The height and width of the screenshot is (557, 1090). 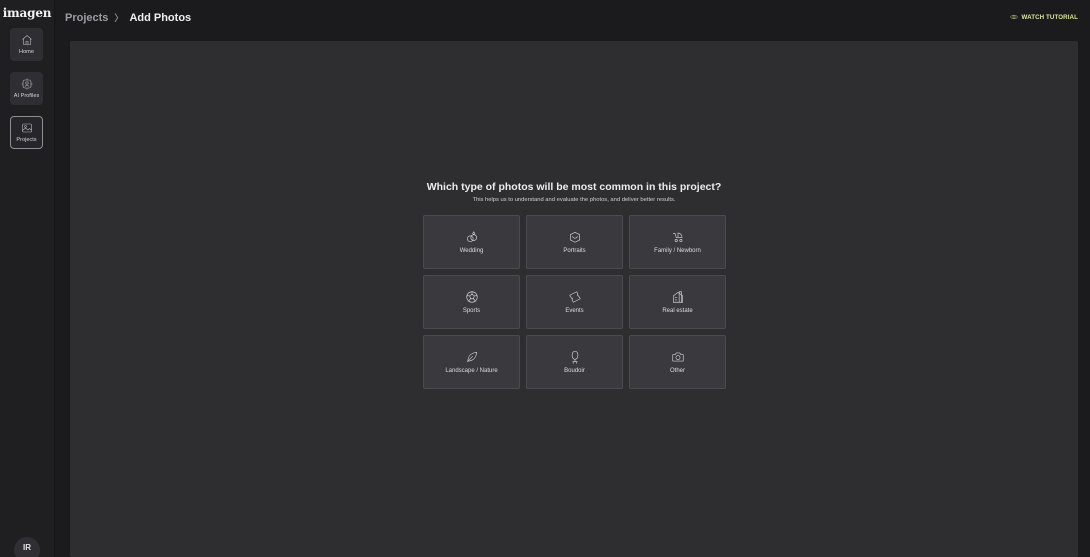 I want to click on option-real-estate: Real estate, so click(x=677, y=302).